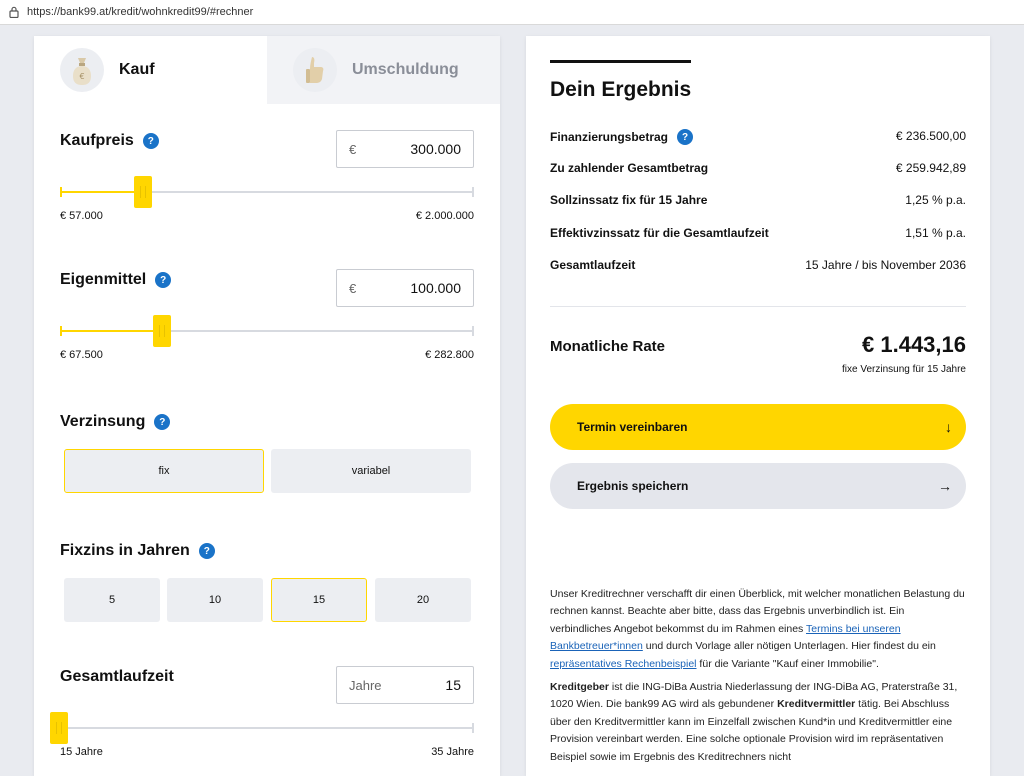 This screenshot has height=776, width=1024. I want to click on fixzins-heading: Fixzins in Jahren ?, so click(137, 551).